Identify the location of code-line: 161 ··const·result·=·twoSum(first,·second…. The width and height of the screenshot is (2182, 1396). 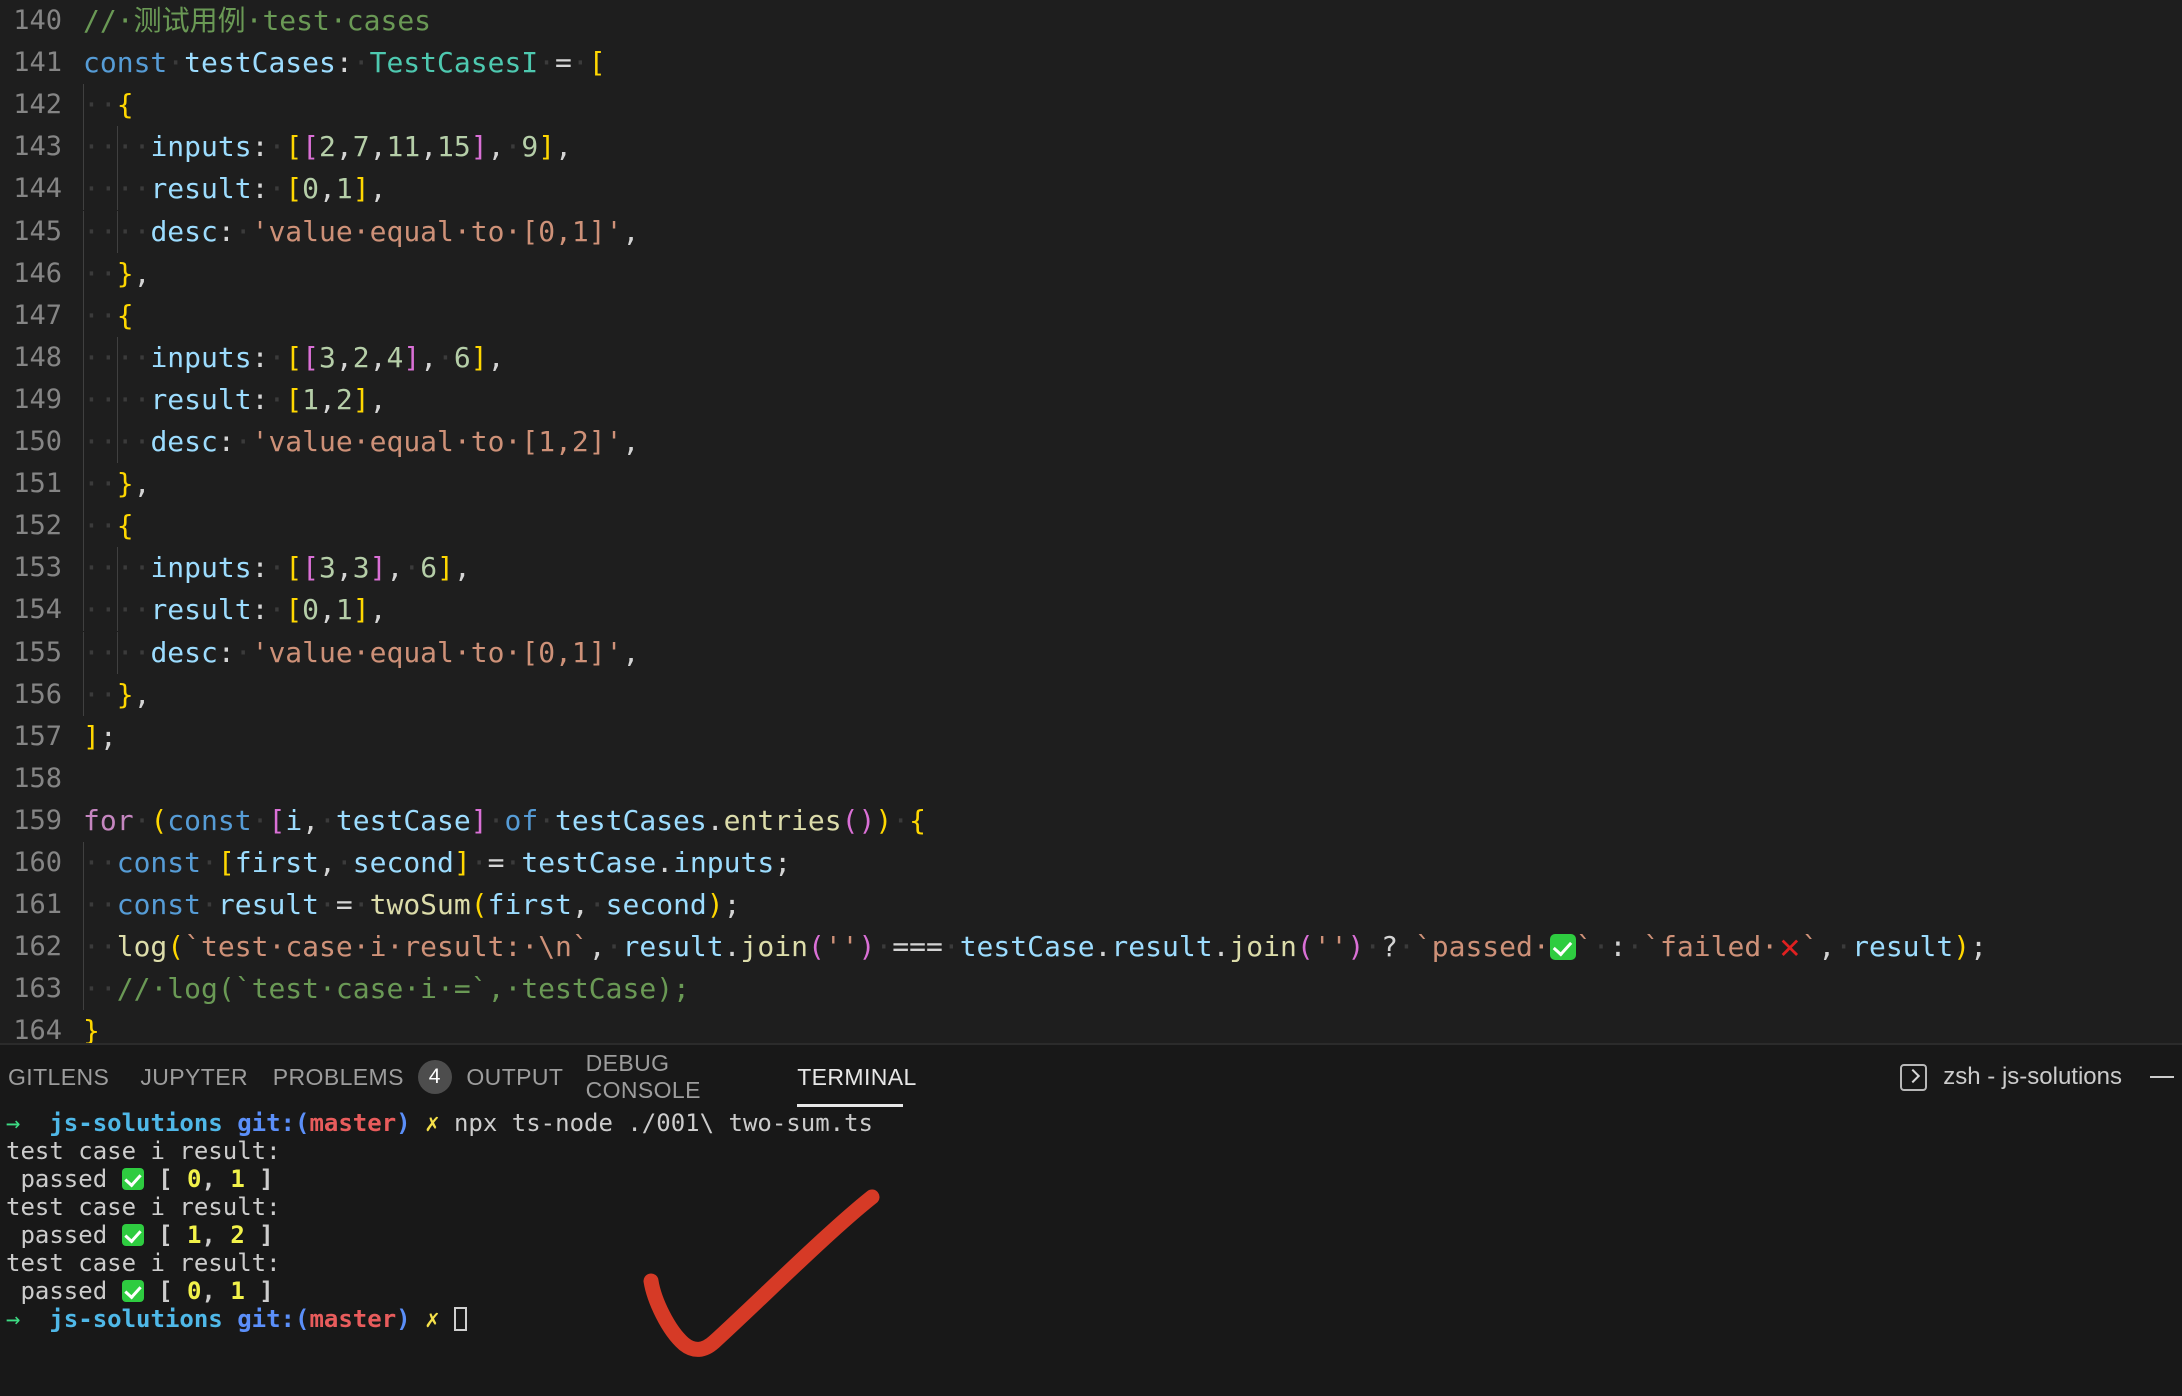
(1091, 905).